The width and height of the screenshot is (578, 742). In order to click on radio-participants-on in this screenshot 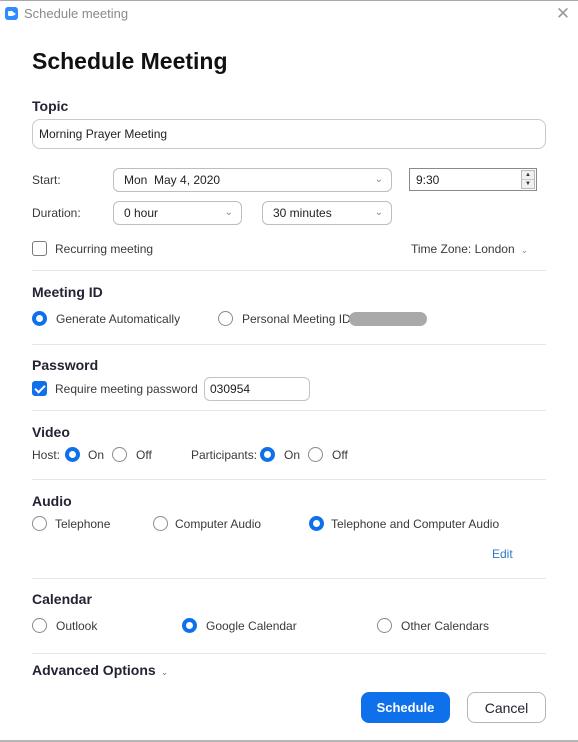, I will do `click(267, 454)`.